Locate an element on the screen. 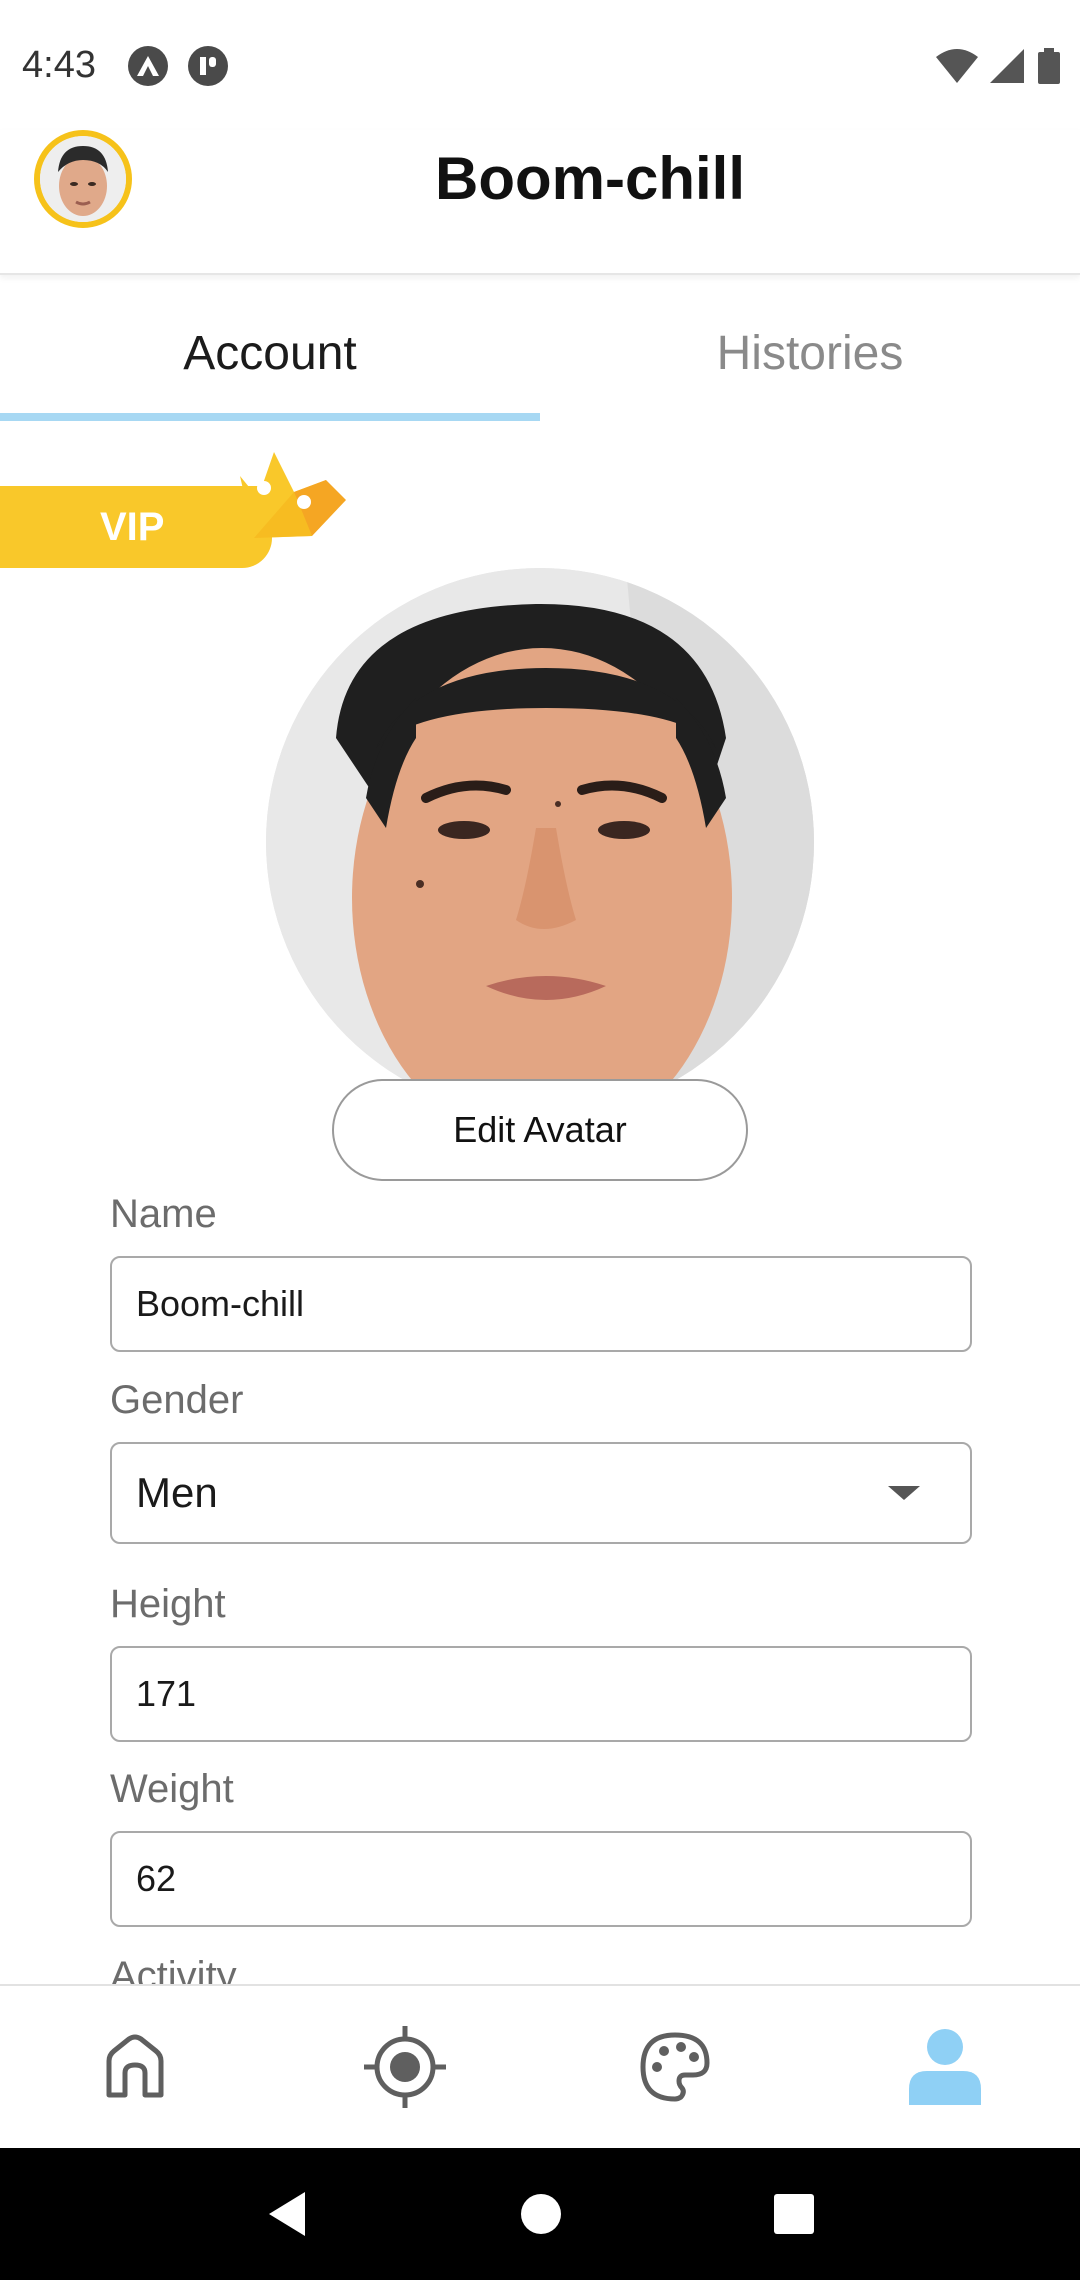 The image size is (1080, 2280). app-header: Boom-chill is located at coordinates (540, 202).